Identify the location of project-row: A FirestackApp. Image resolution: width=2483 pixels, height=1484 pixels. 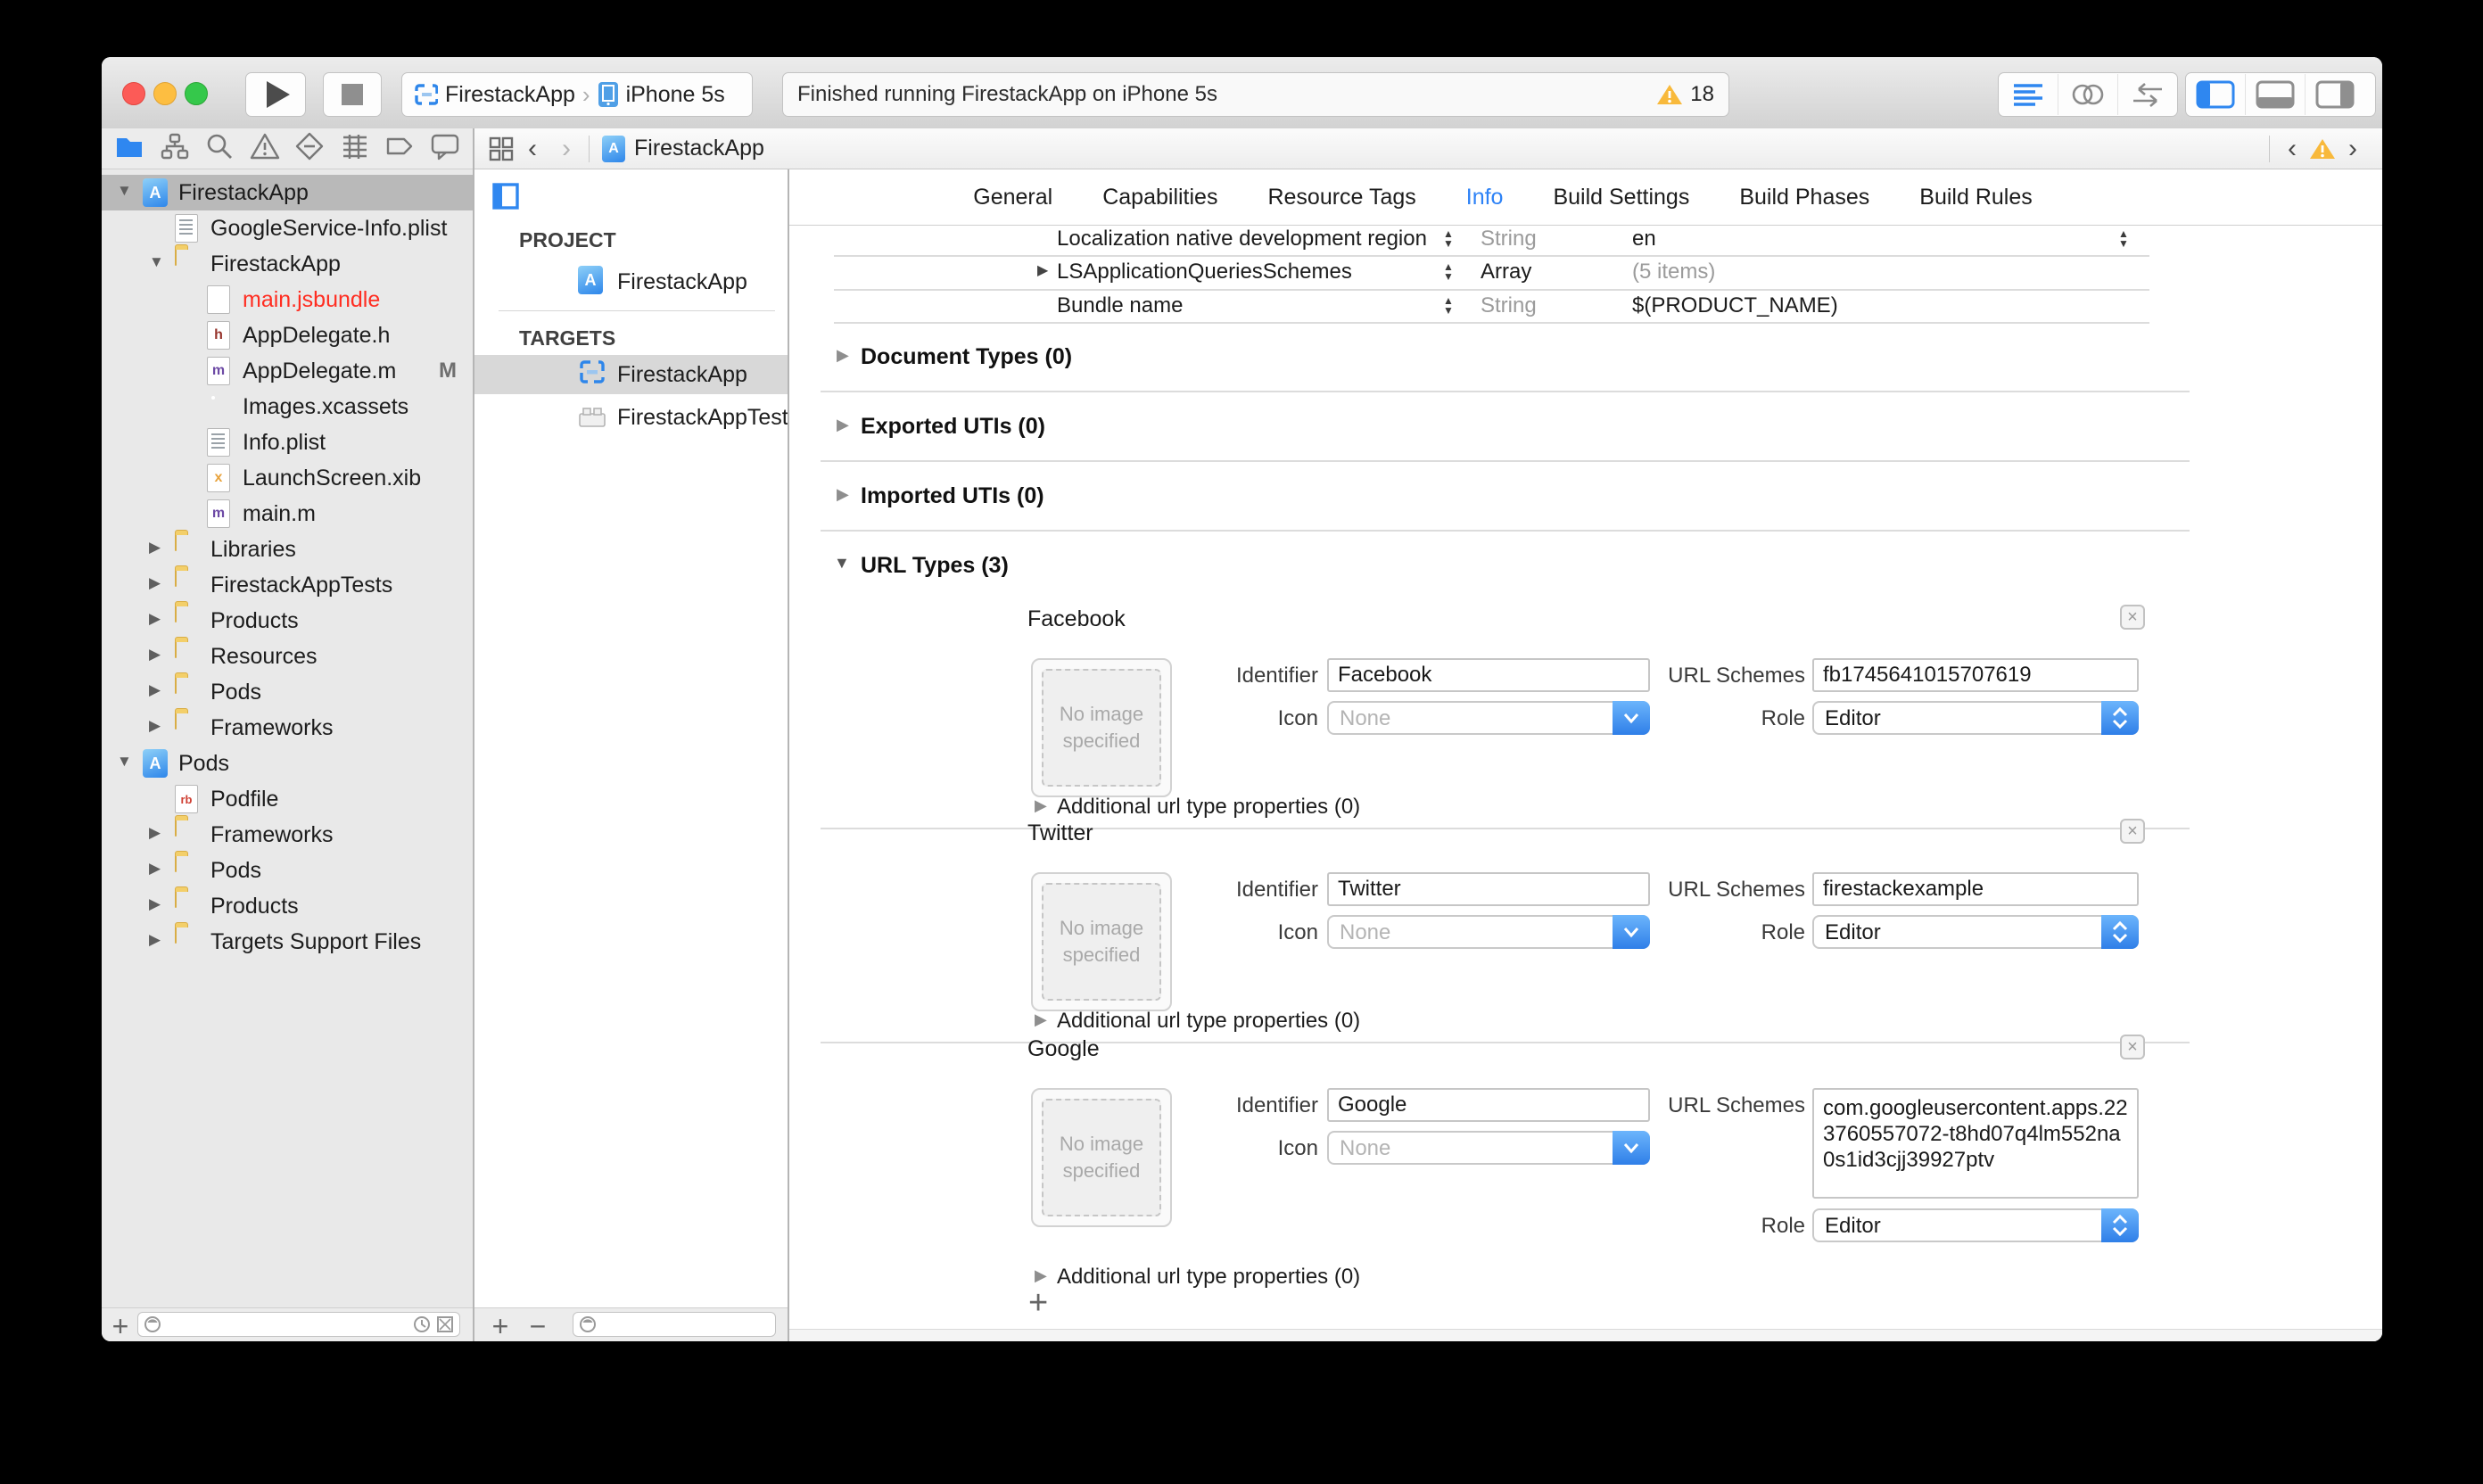
(631, 281).